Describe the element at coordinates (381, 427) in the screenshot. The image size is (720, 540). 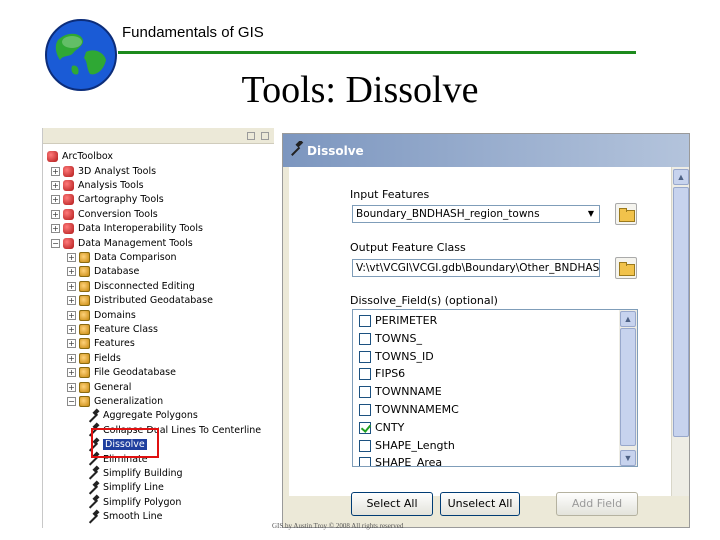
I see `field-list-item: CNTY` at that location.